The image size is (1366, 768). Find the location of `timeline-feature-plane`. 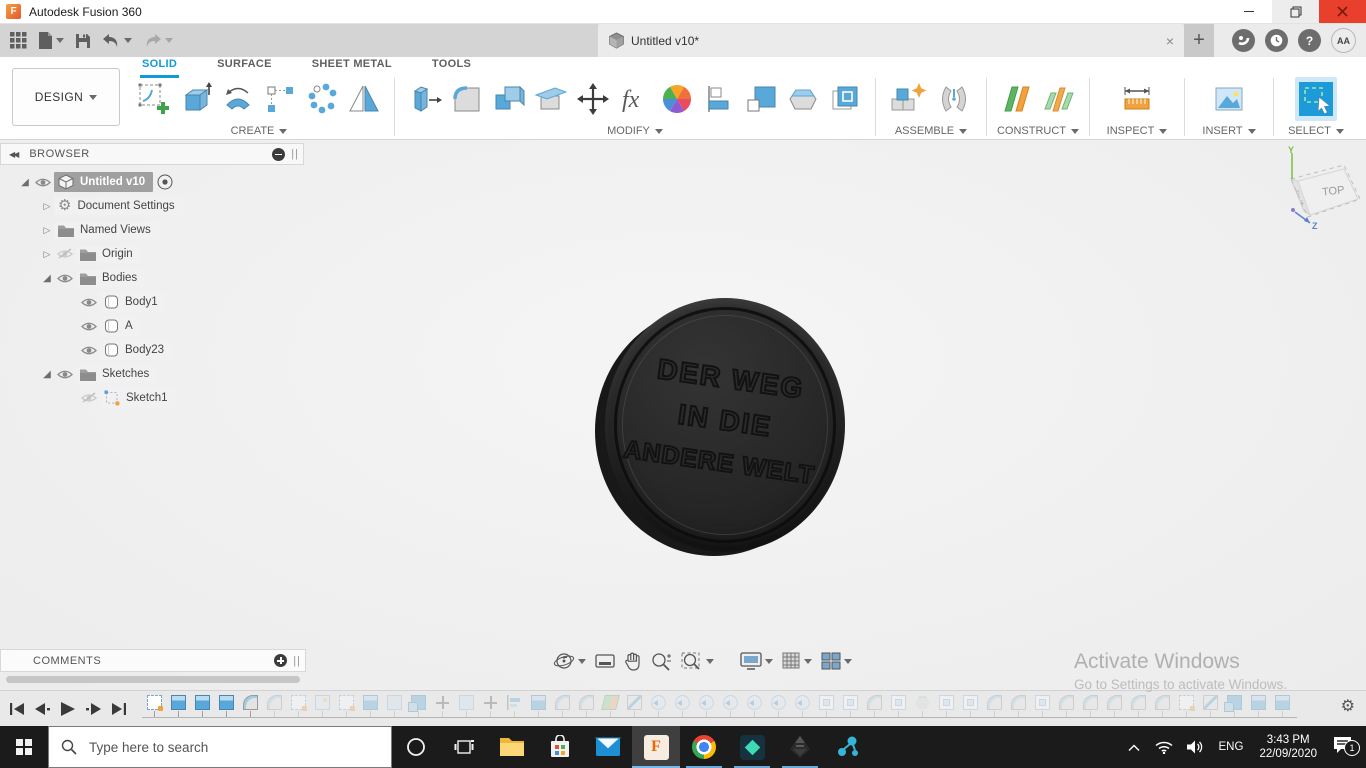

timeline-feature-plane is located at coordinates (610, 708).